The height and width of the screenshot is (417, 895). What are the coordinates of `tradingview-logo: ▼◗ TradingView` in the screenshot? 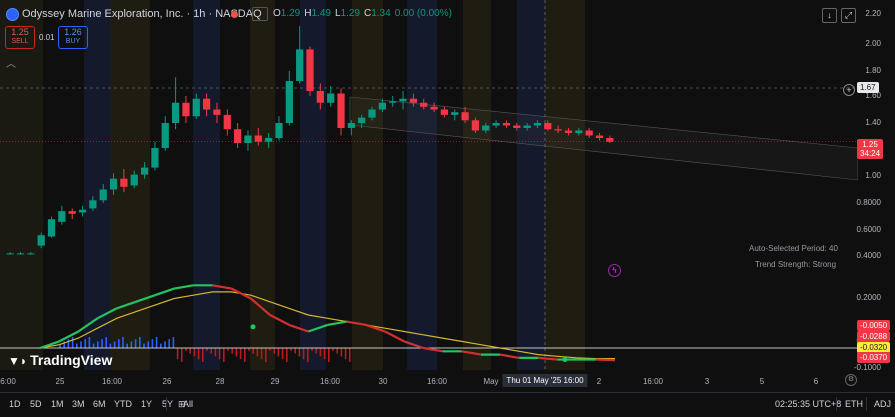 It's located at (60, 360).